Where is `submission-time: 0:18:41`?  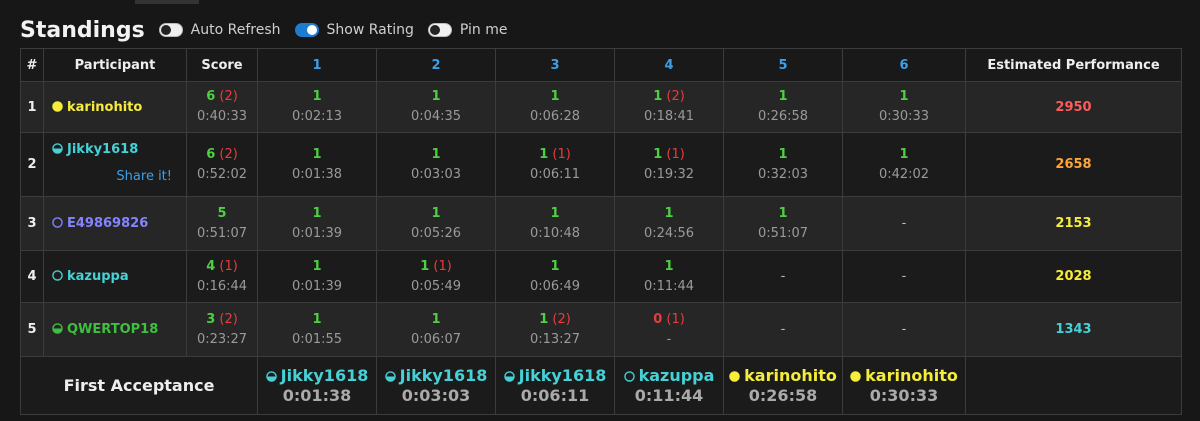
submission-time: 0:18:41 is located at coordinates (669, 116).